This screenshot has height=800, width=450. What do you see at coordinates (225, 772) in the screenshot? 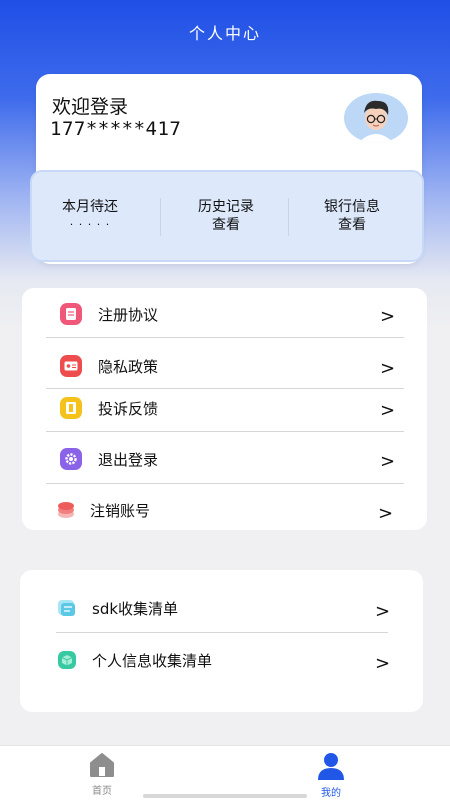
I see `bottom-tab-bar` at bounding box center [225, 772].